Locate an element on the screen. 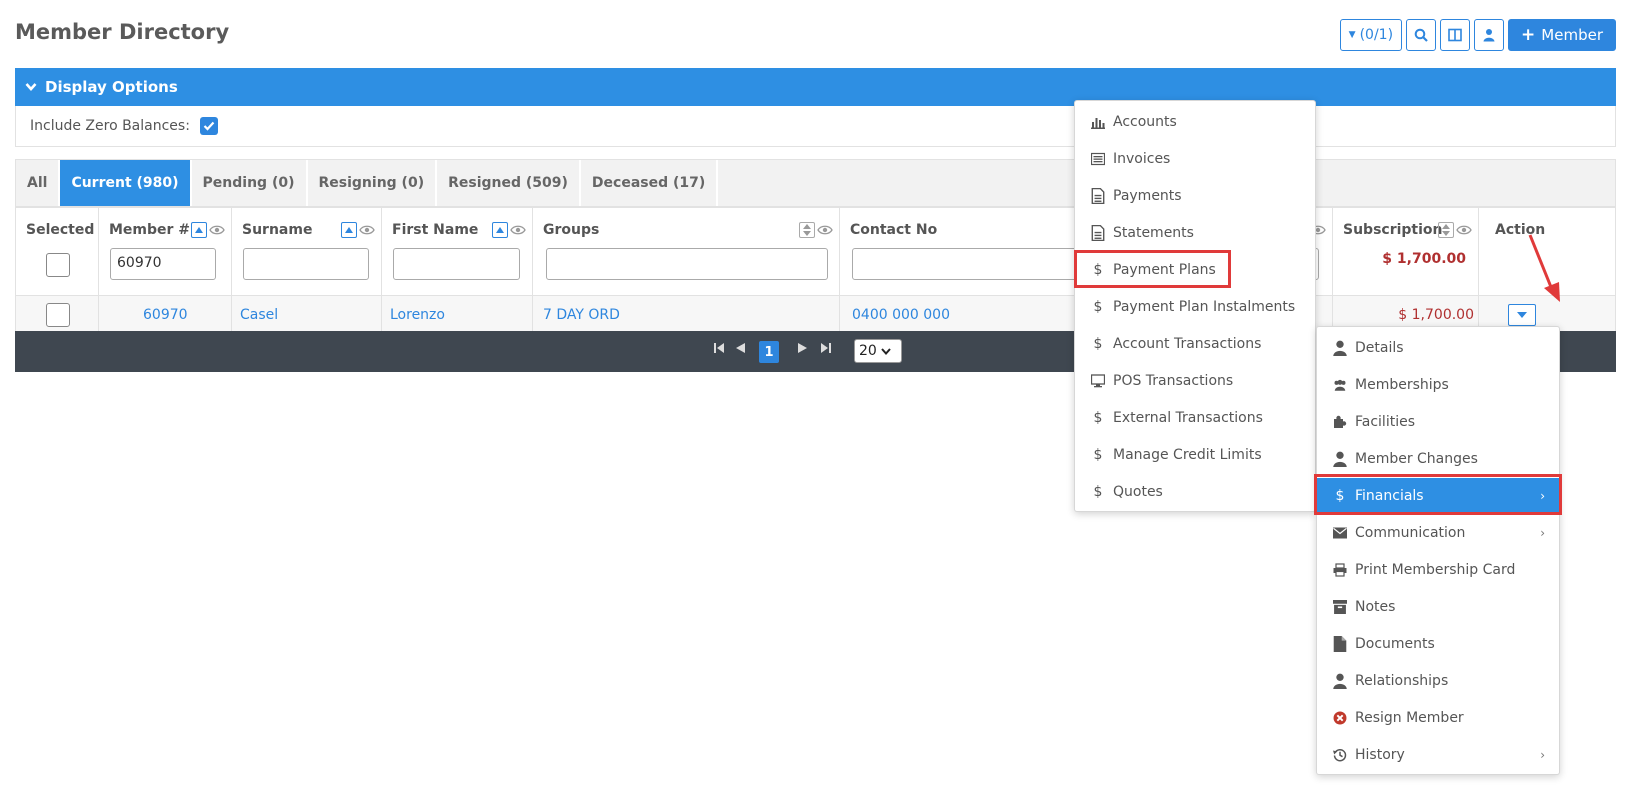 This screenshot has width=1631, height=786. menu-item-label: Payments is located at coordinates (1147, 196).